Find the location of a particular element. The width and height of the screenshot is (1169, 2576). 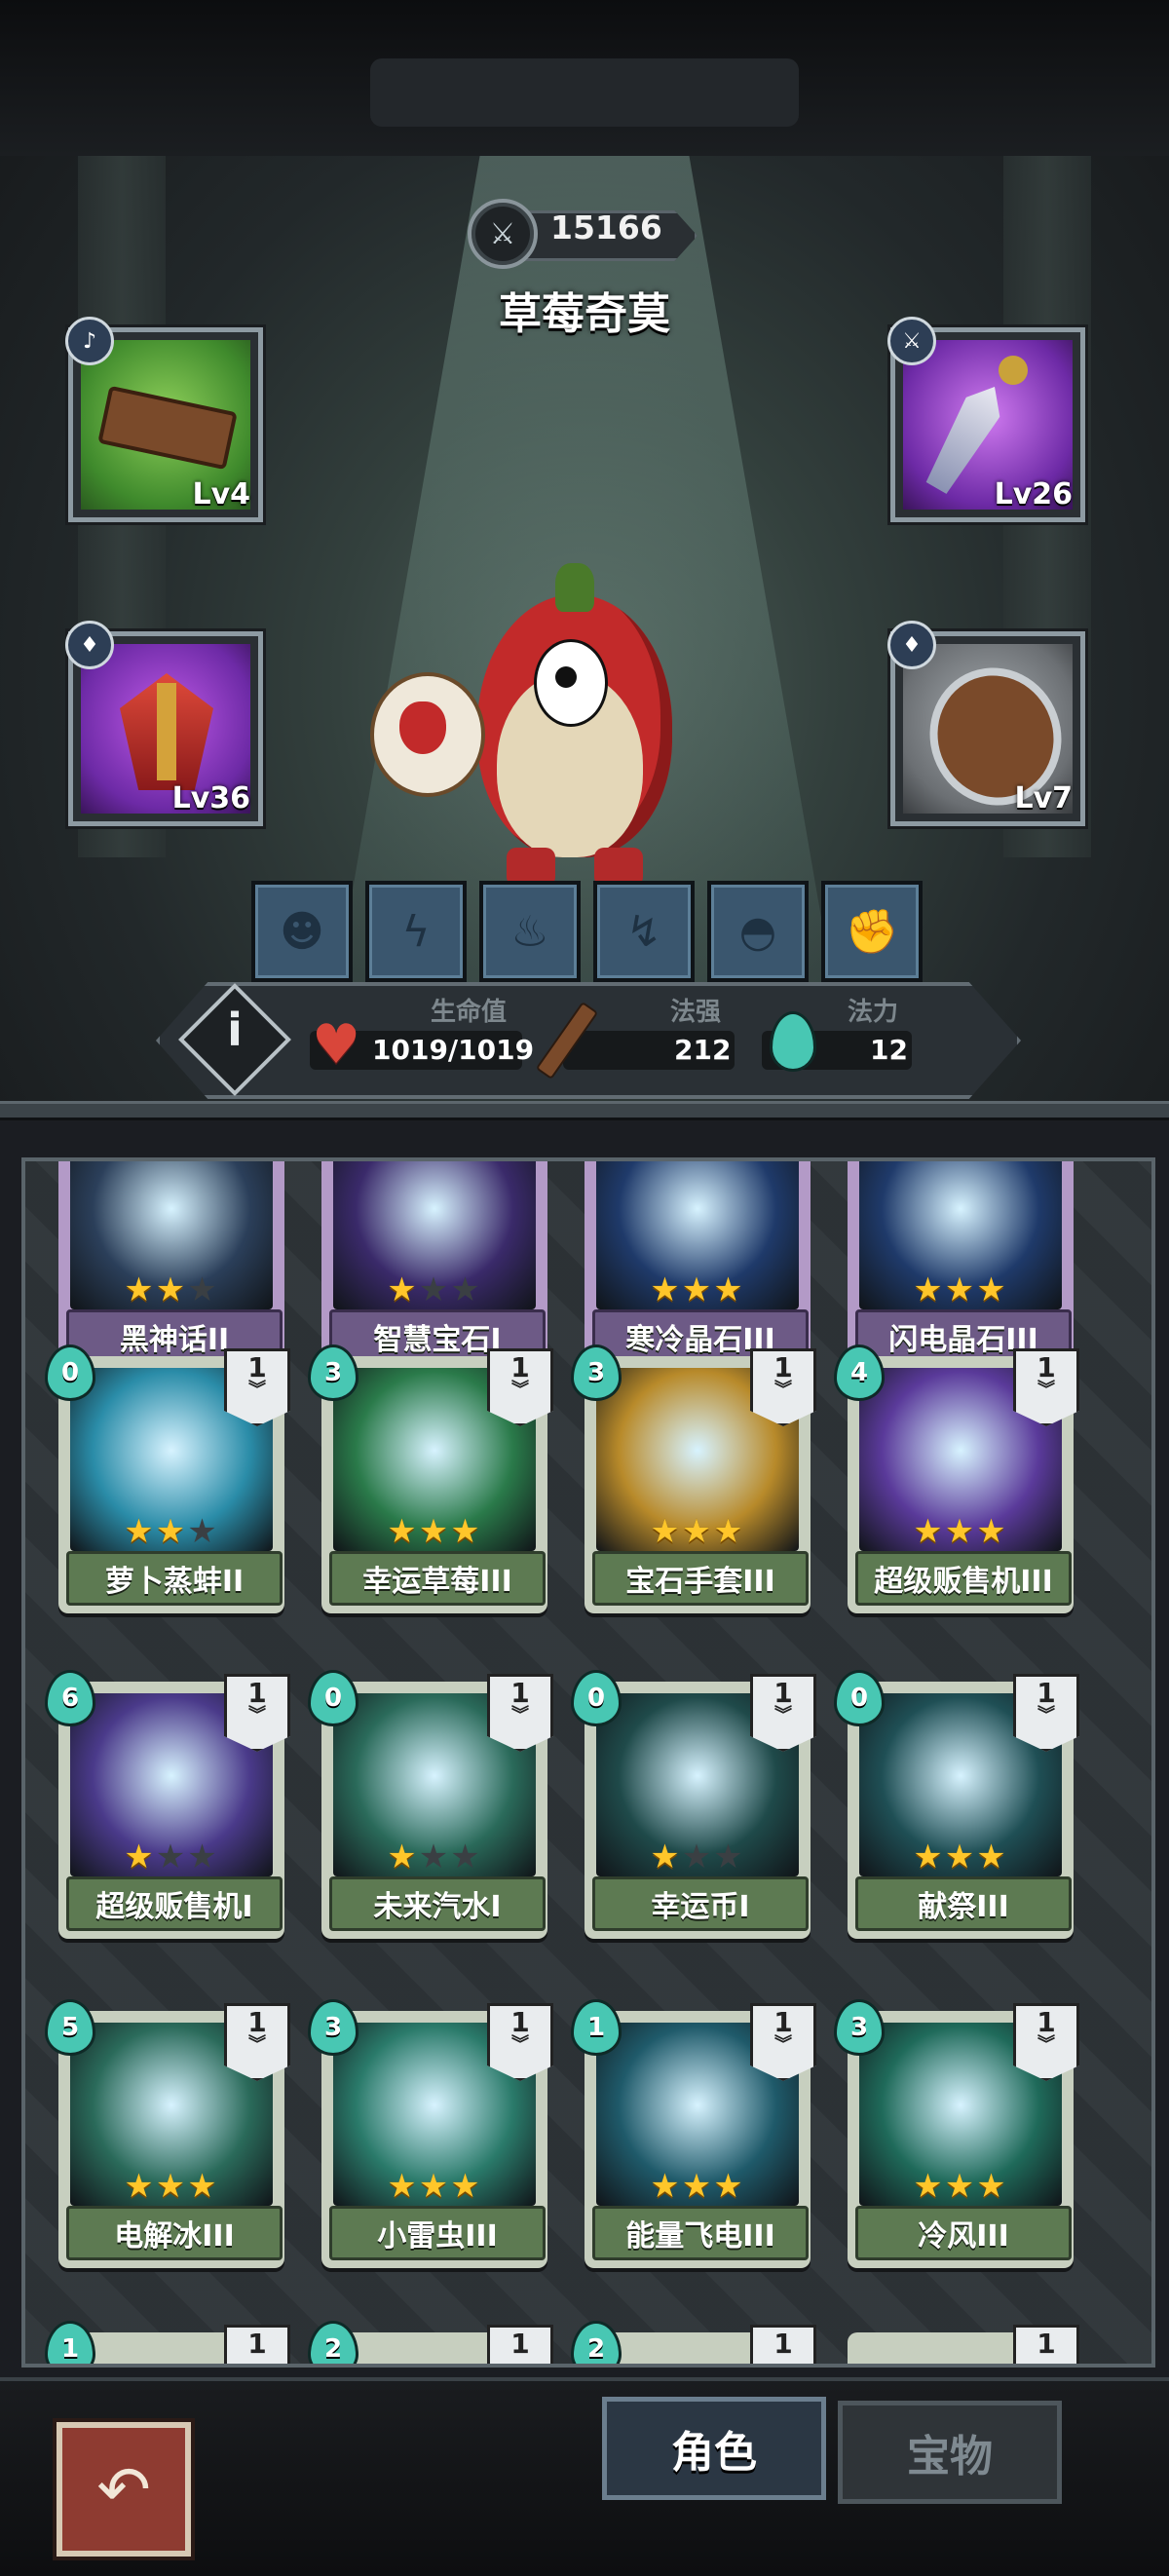

skill-card: ★★★ 冷风III 3 1 ︾ is located at coordinates (956, 2133).